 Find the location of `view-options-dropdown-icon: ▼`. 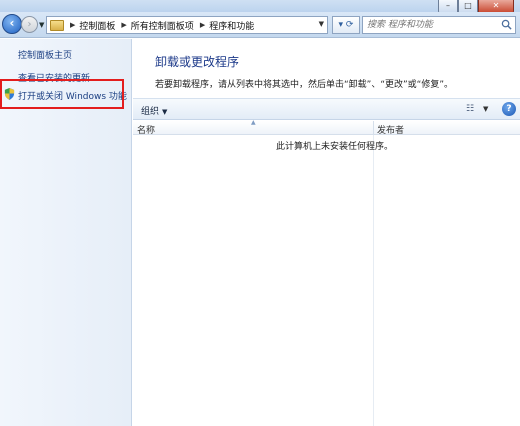

view-options-dropdown-icon: ▼ is located at coordinates (485, 109).